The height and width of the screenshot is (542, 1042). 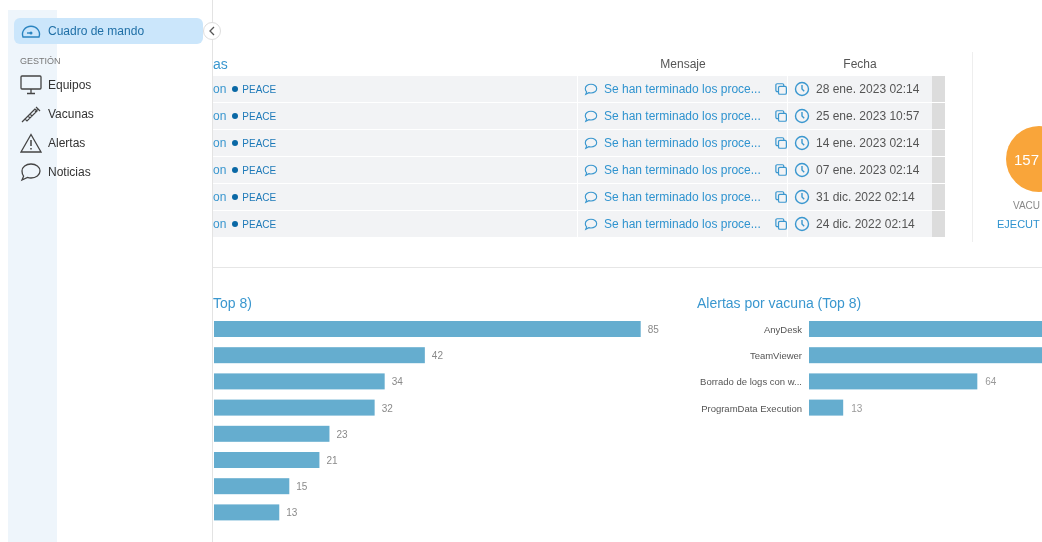 I want to click on date-text: 24 dic. 2022 02:14, so click(x=865, y=224).